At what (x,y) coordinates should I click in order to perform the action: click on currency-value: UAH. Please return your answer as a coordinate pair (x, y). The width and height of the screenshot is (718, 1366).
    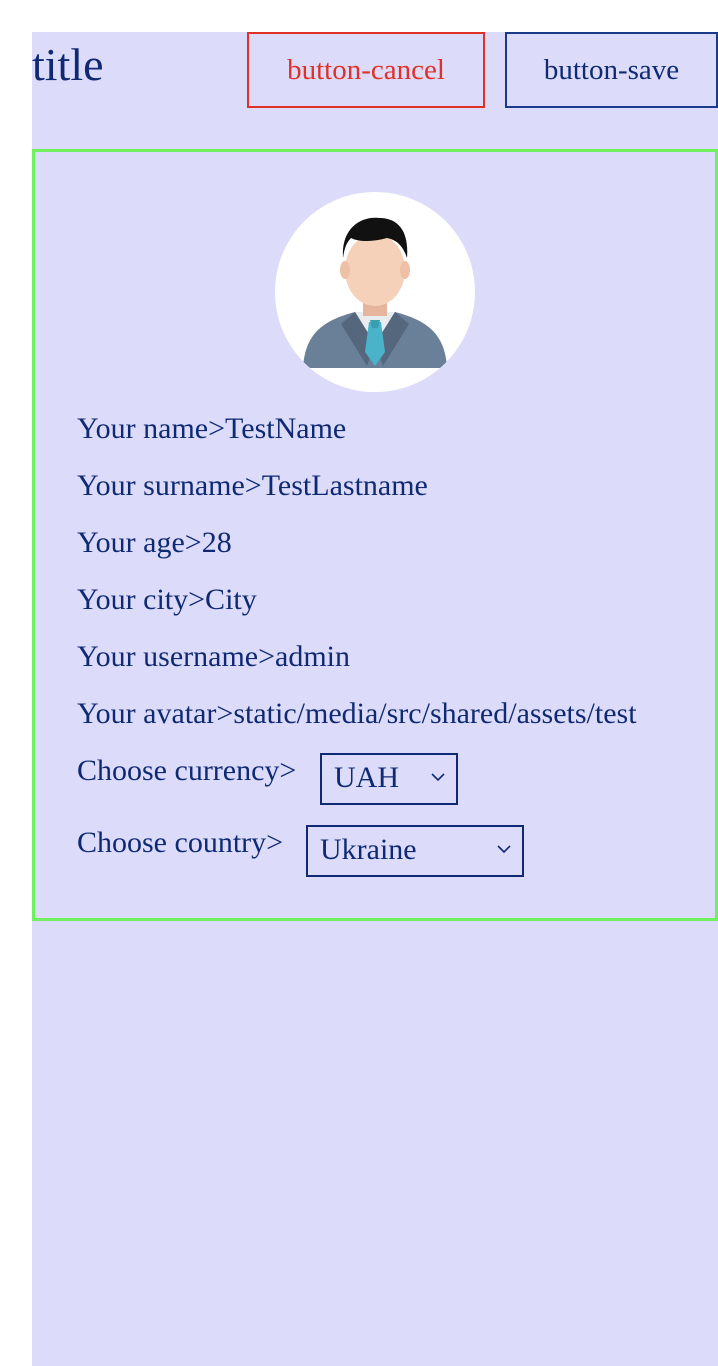
    Looking at the image, I should click on (366, 777).